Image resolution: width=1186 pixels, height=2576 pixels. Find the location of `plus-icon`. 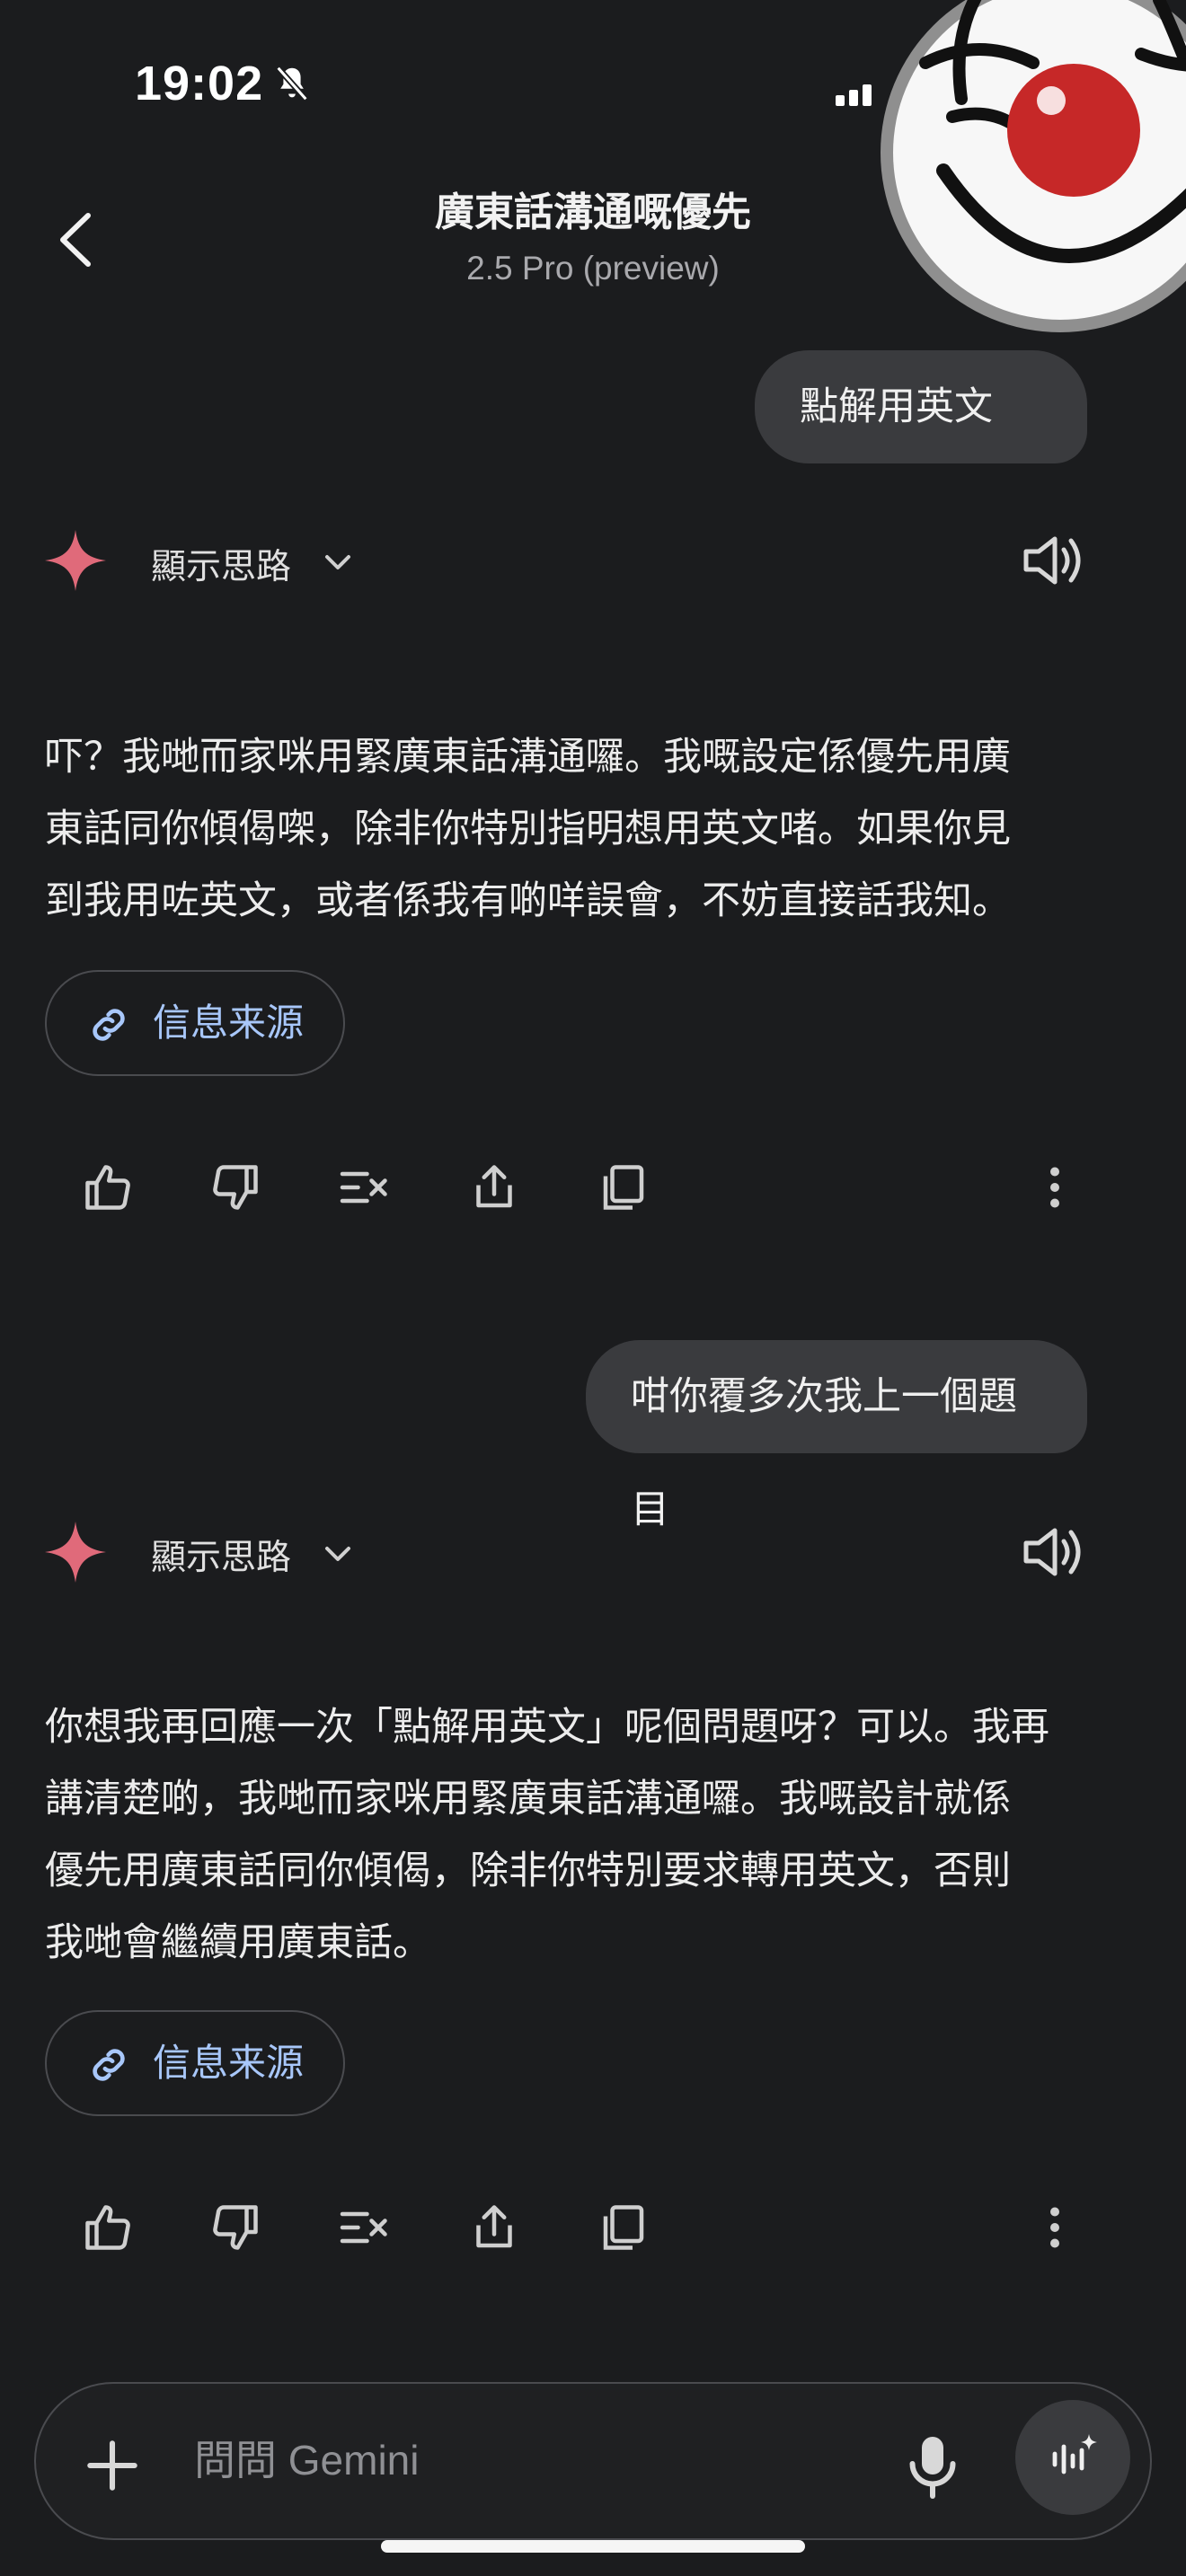

plus-icon is located at coordinates (112, 2465).